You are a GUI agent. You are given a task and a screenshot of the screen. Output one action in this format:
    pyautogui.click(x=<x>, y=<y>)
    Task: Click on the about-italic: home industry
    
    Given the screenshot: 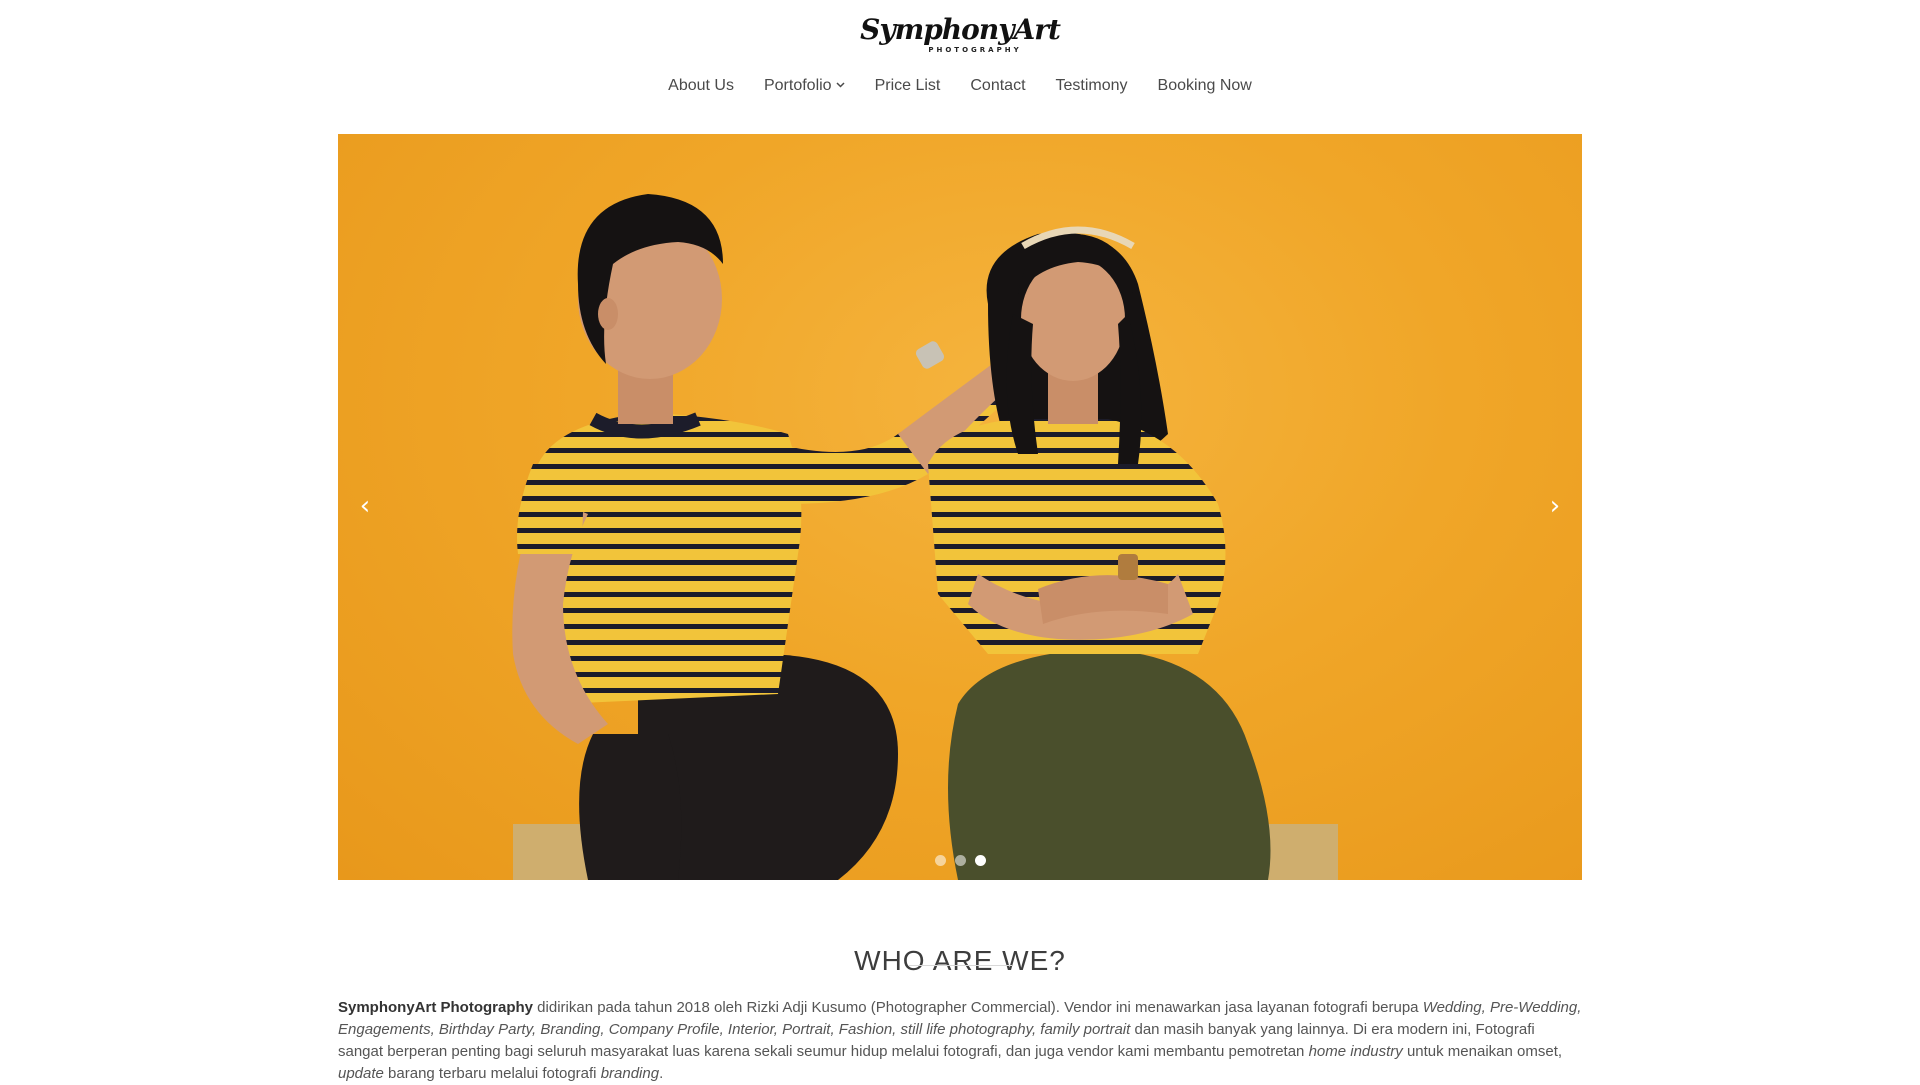 What is the action you would take?
    pyautogui.click(x=1355, y=1051)
    